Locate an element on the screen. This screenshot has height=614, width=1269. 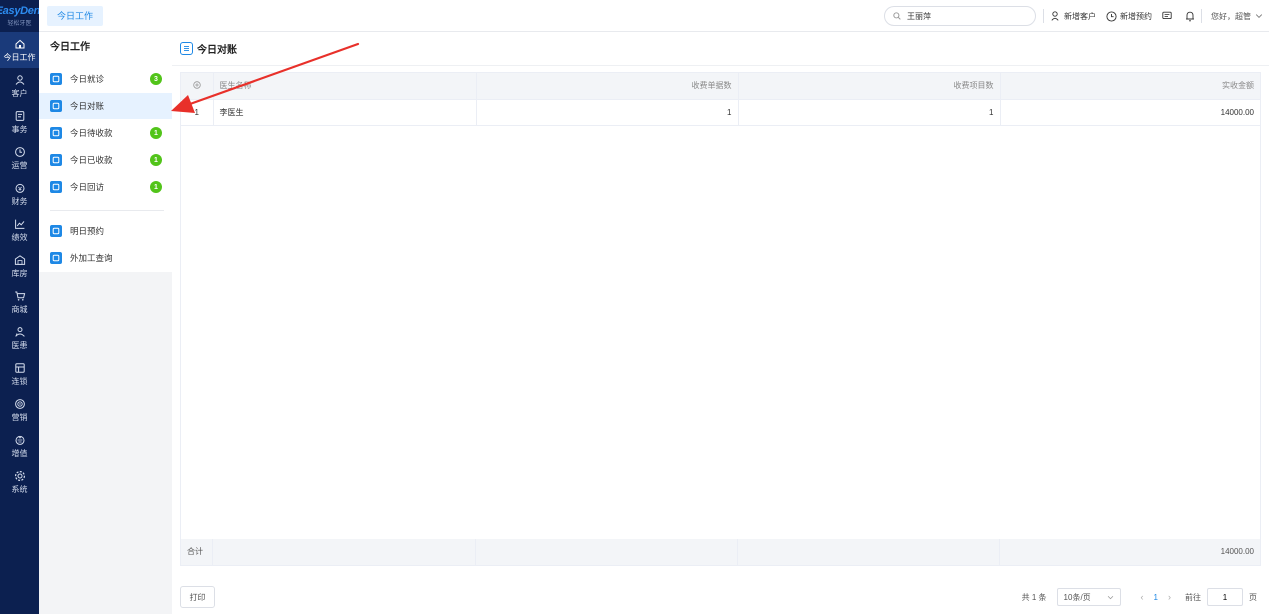
marketing-icon is located at coordinates (19, 403).